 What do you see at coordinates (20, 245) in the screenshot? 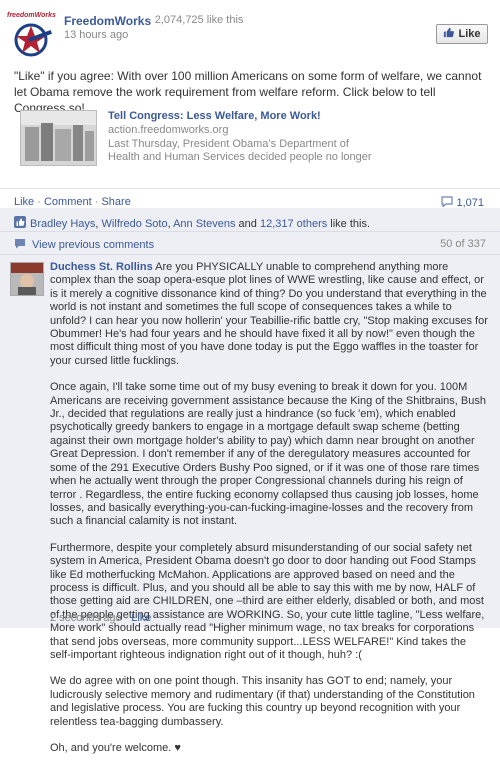
I see `comments-stack-icon` at bounding box center [20, 245].